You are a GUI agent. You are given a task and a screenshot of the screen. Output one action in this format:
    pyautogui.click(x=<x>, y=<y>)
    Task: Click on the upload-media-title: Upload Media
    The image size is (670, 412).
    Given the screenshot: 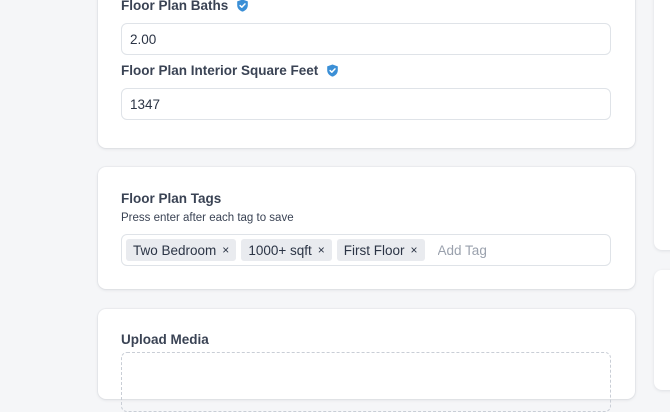 What is the action you would take?
    pyautogui.click(x=165, y=339)
    